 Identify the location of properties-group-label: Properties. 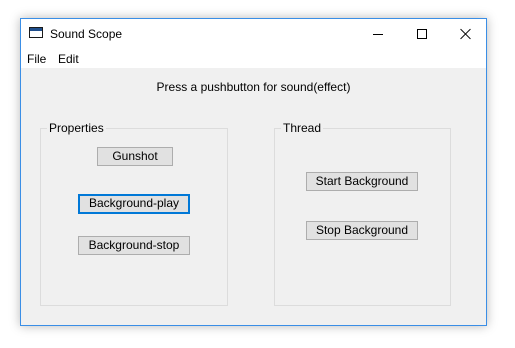
(76, 128).